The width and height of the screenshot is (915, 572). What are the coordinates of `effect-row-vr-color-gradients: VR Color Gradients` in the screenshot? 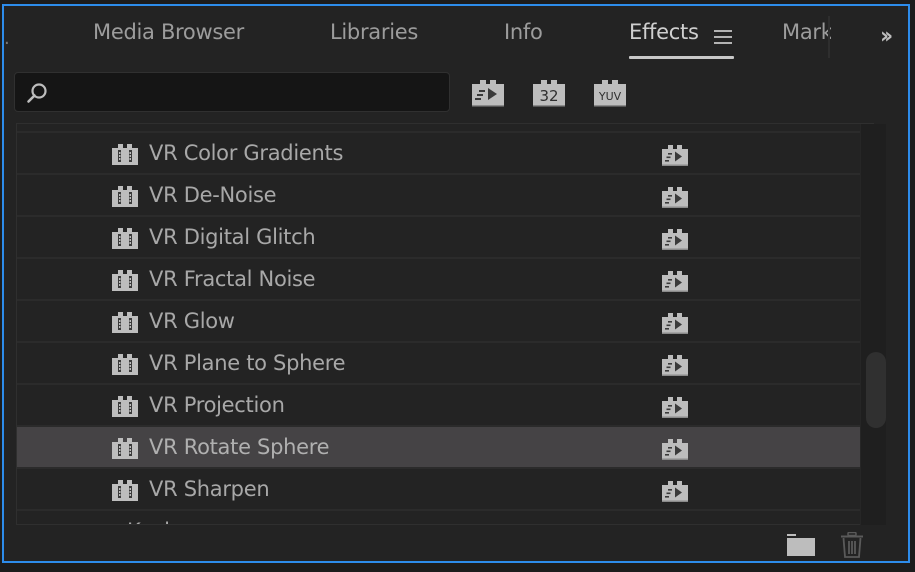 It's located at (445, 154).